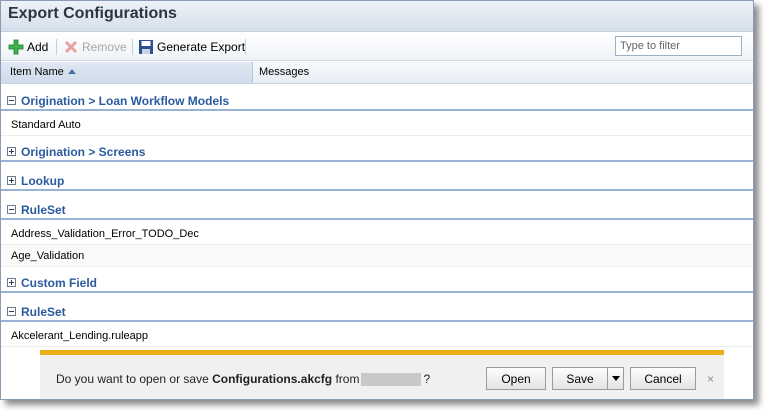 This screenshot has width=765, height=410. What do you see at coordinates (377, 152) in the screenshot?
I see `group-row: Origination > Screens` at bounding box center [377, 152].